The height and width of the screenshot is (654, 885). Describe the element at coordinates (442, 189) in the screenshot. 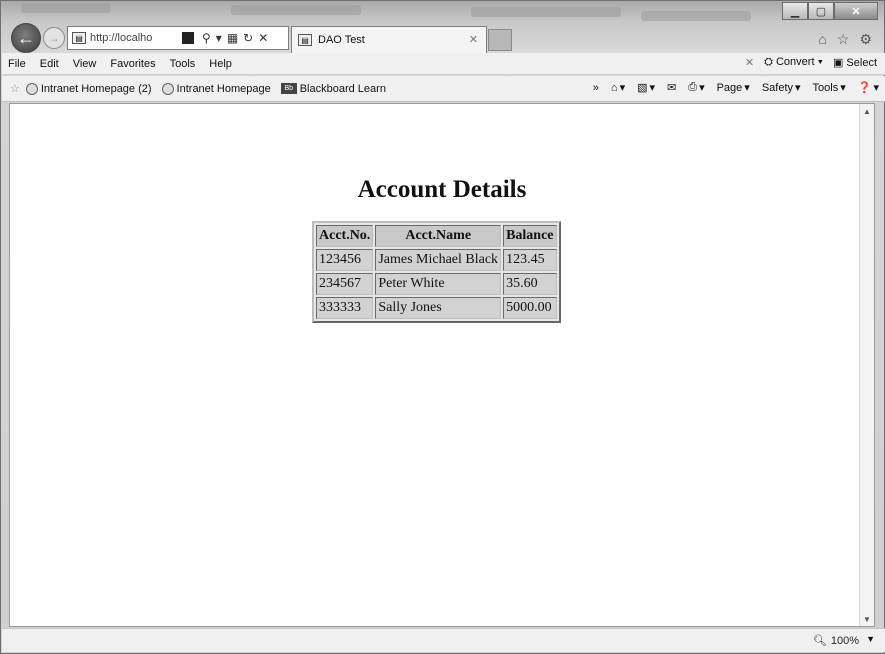

I see `page-title: Account Details` at that location.